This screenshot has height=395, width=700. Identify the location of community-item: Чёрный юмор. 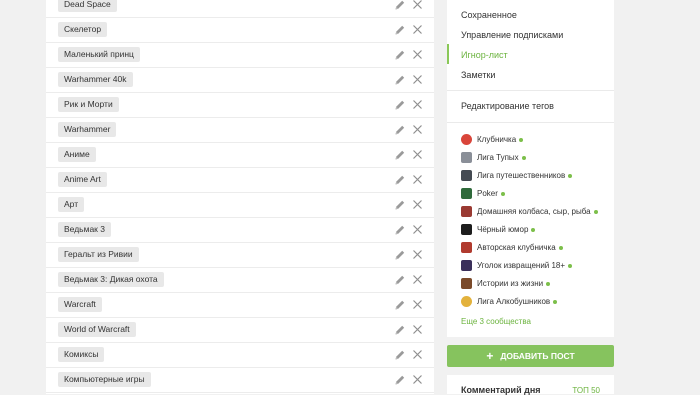
(498, 229).